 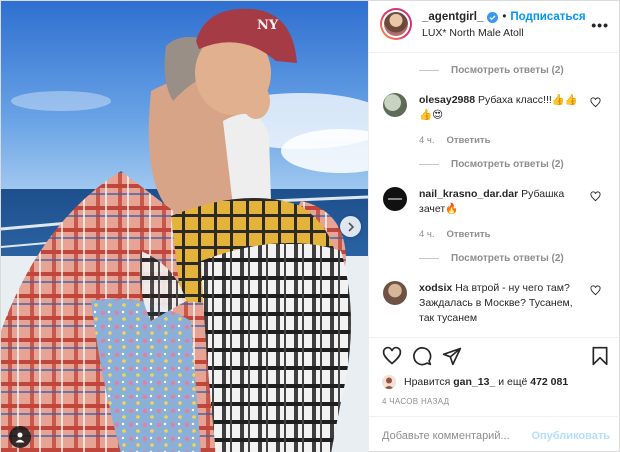 I want to click on comment-input, so click(x=457, y=435).